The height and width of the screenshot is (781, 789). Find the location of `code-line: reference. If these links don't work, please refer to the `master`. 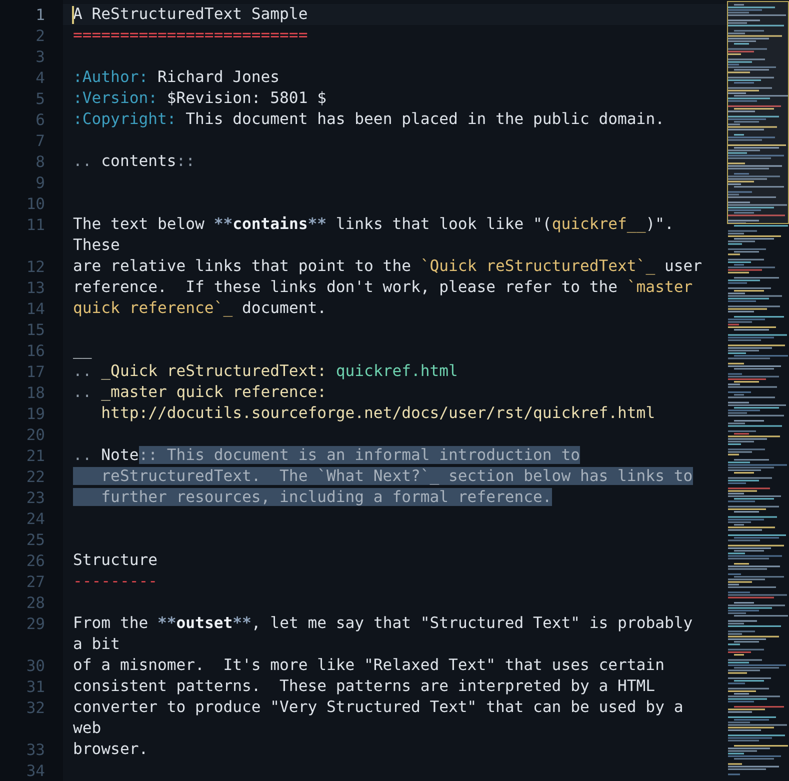

code-line: reference. If these links don't work, please refer to the `master is located at coordinates (383, 287).